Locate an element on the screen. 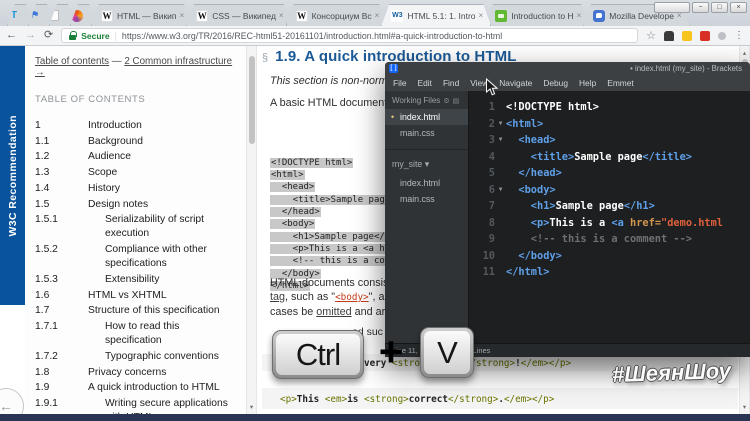 The width and height of the screenshot is (750, 421). section-permalink-icon: § is located at coordinates (265, 58).